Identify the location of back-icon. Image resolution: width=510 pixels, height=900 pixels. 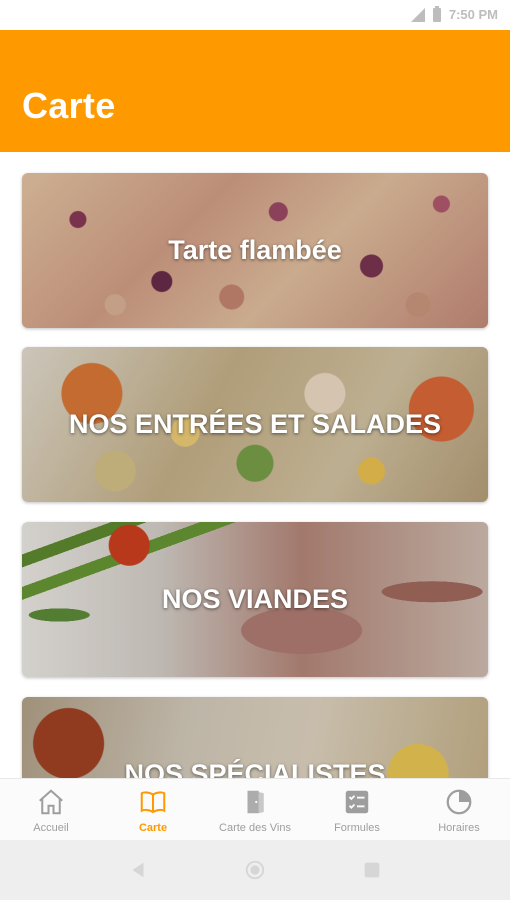
(138, 870).